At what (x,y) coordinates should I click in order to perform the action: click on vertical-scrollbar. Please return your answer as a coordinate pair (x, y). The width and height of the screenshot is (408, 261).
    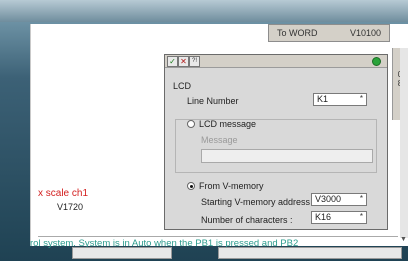
    Looking at the image, I should click on (404, 143).